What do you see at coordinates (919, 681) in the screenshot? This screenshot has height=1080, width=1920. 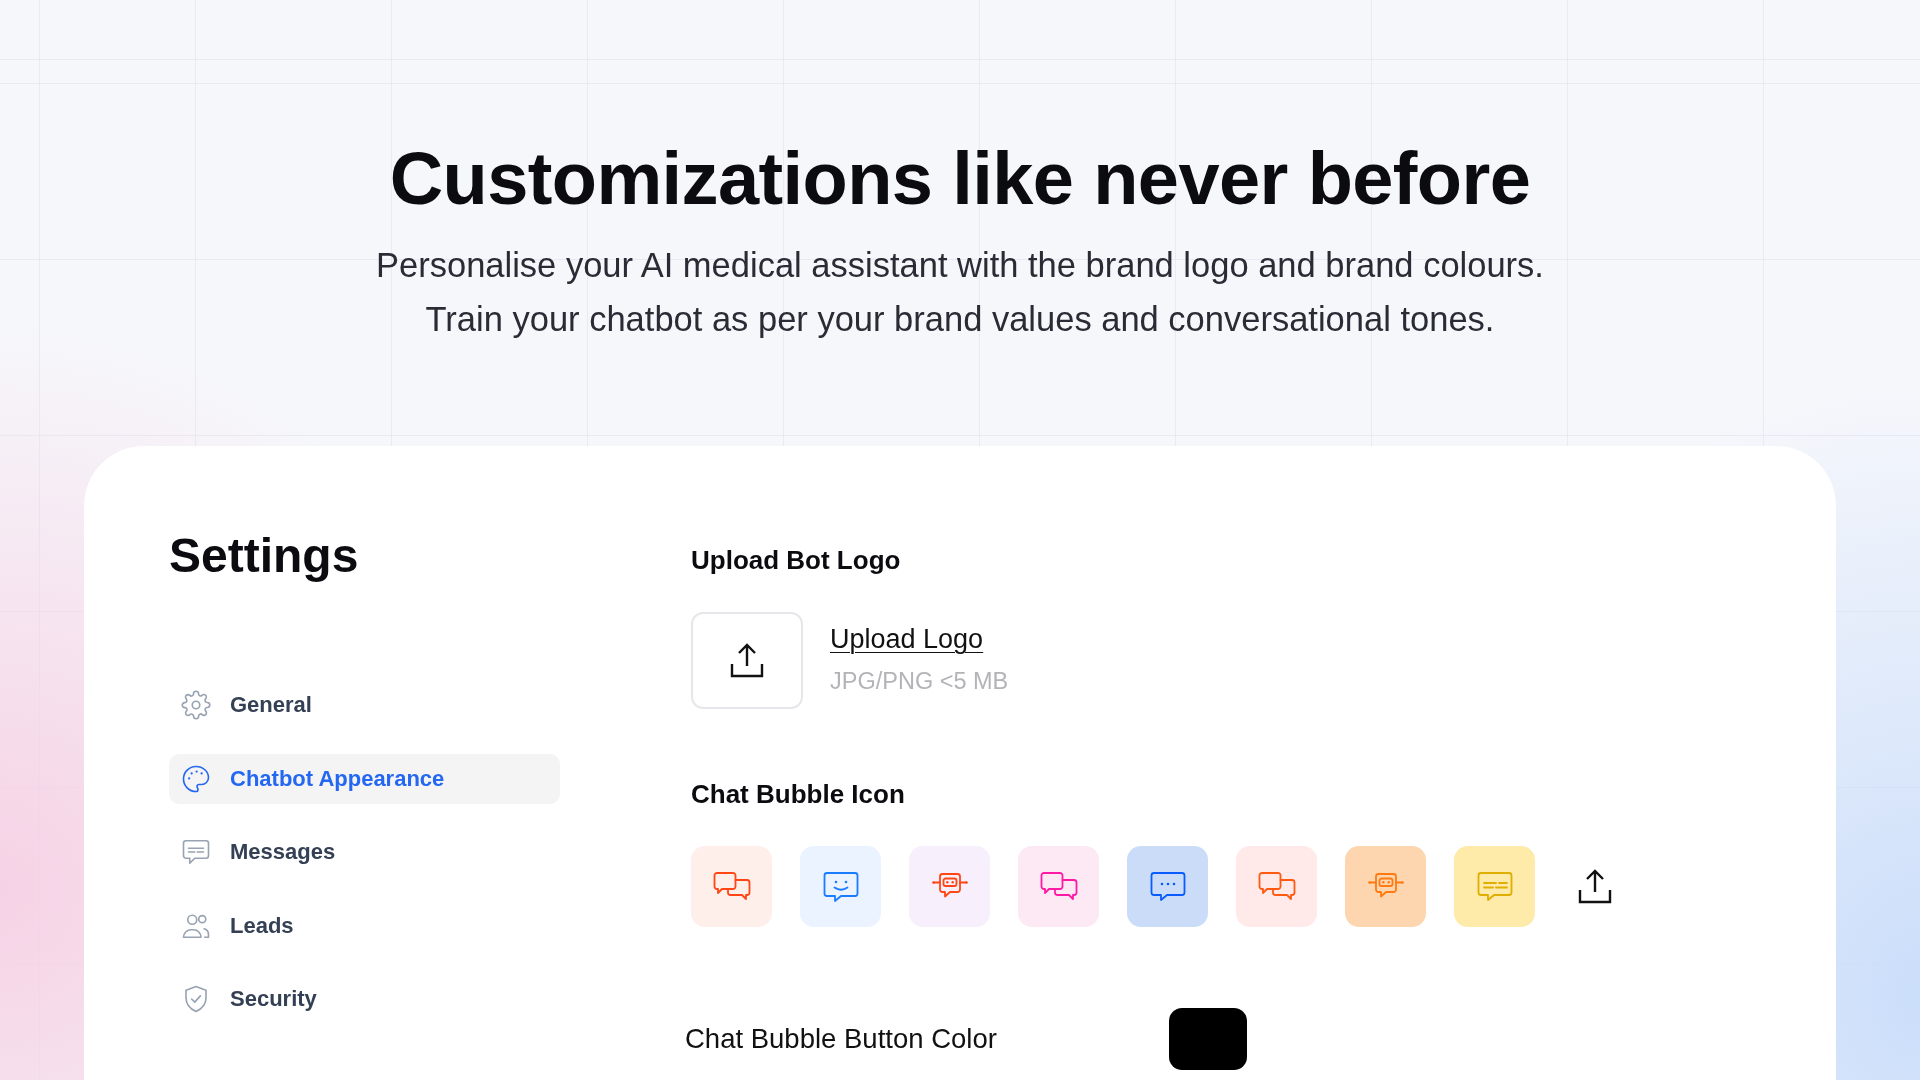 I see `file-hint: JPG/PNG <5 MB` at bounding box center [919, 681].